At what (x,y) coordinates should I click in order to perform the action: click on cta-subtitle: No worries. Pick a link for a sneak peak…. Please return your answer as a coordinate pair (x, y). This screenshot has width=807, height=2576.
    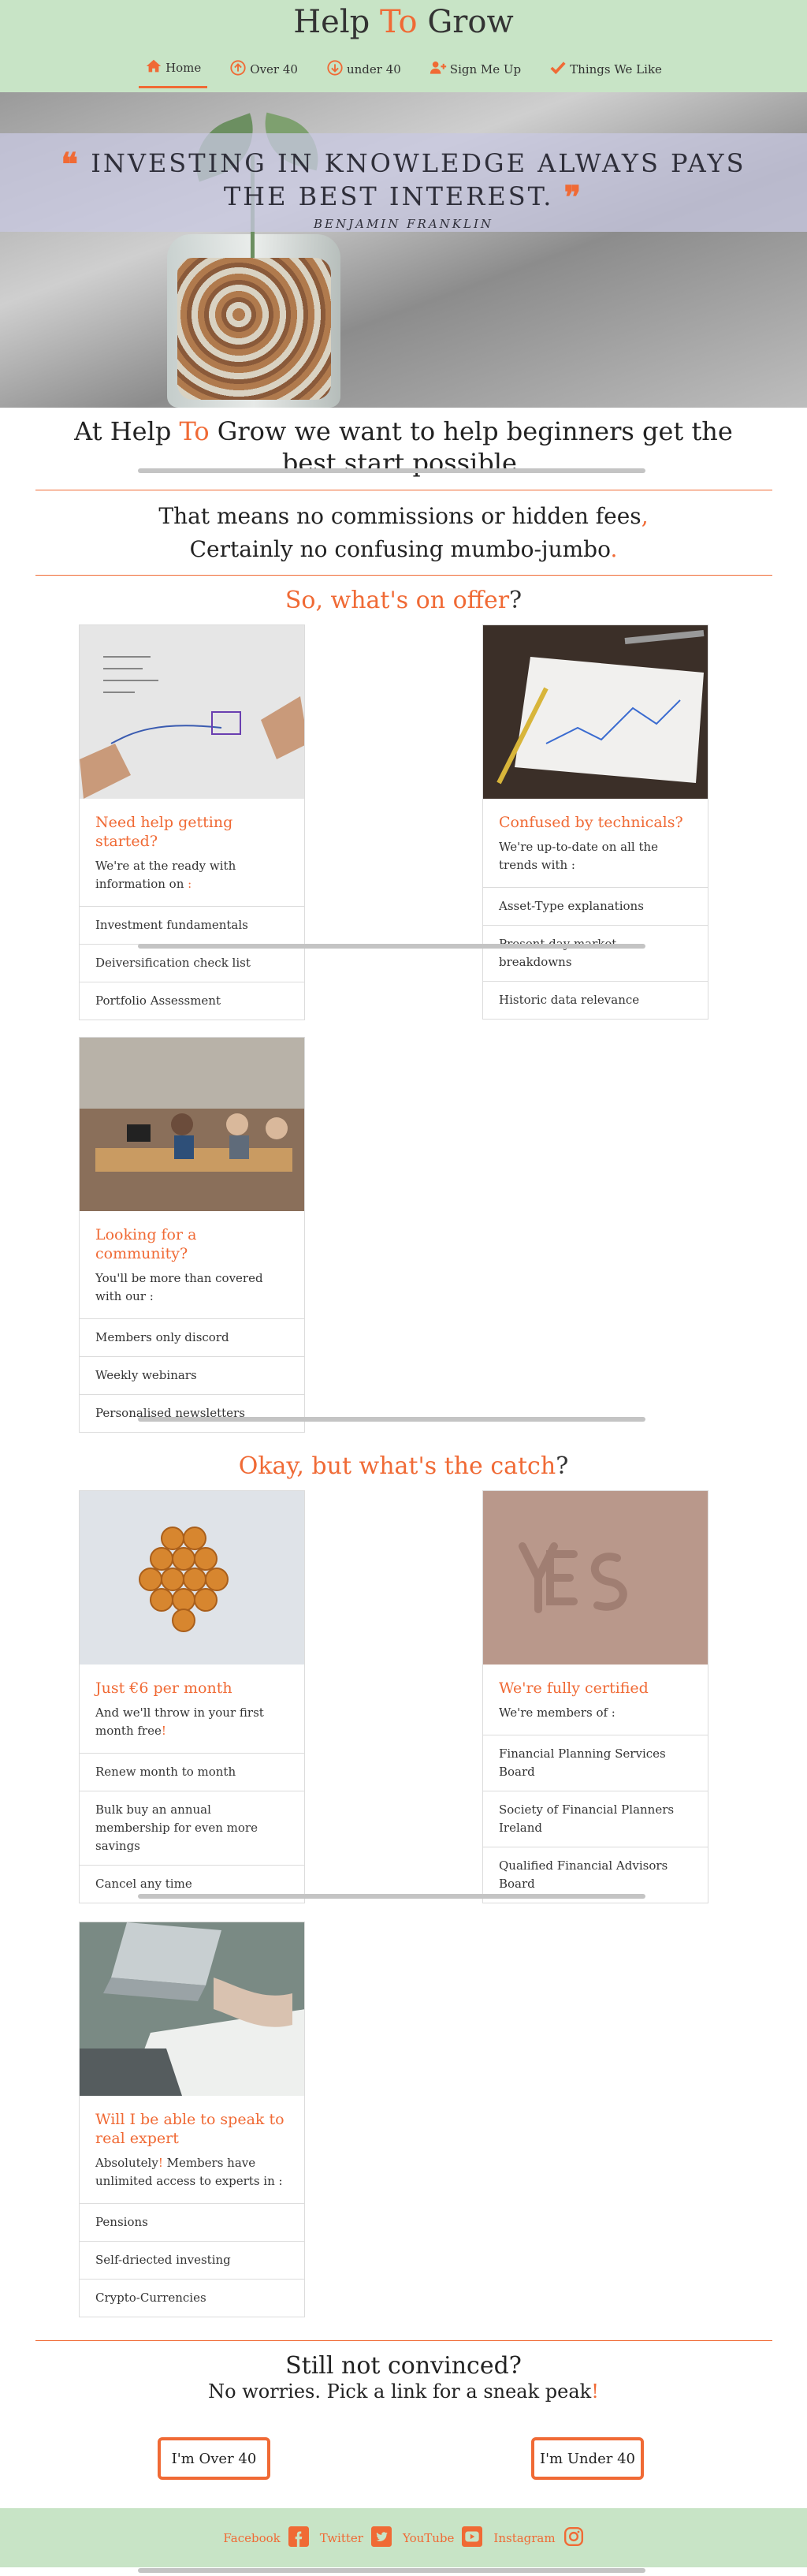
    Looking at the image, I should click on (403, 2409).